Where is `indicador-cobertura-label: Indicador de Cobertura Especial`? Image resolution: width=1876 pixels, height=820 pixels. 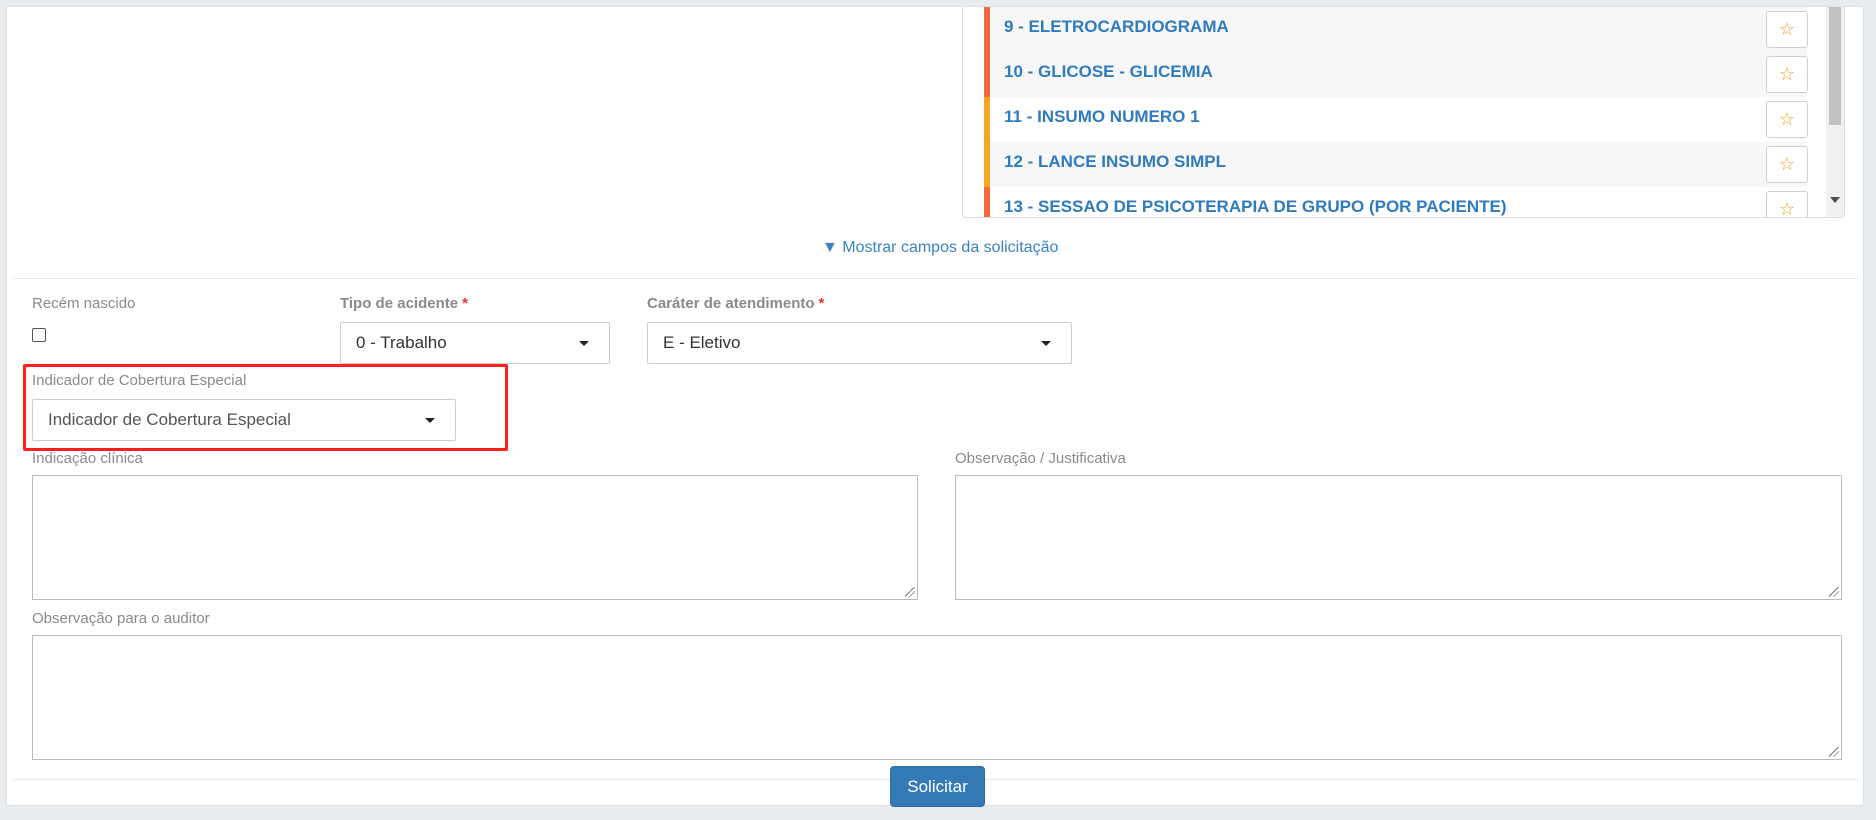
indicador-cobertura-label: Indicador de Cobertura Especial is located at coordinates (139, 380).